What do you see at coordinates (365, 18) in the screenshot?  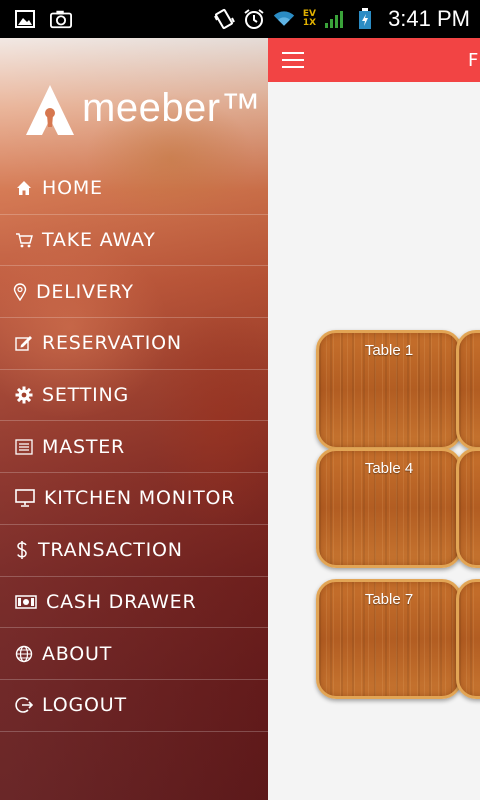 I see `battery-charging-icon` at bounding box center [365, 18].